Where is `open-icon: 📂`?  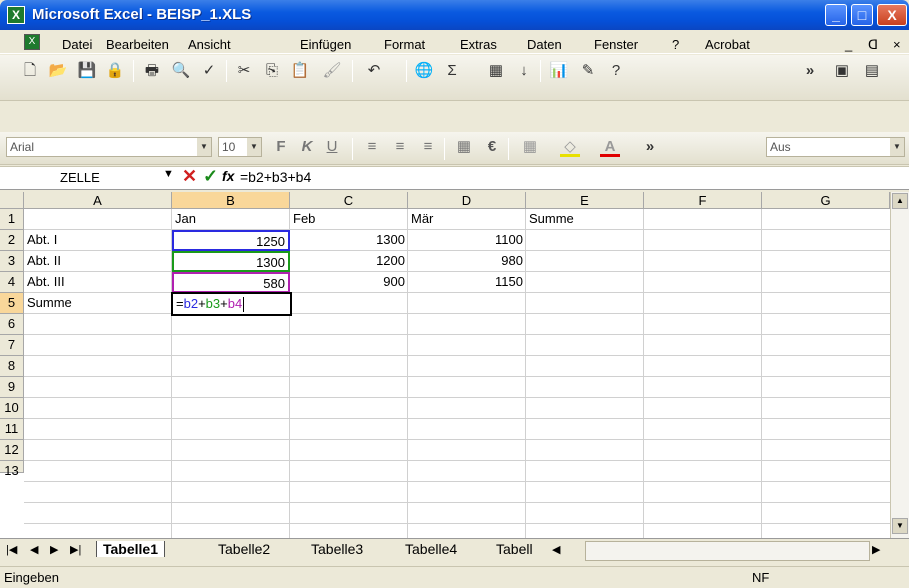 open-icon: 📂 is located at coordinates (58, 71).